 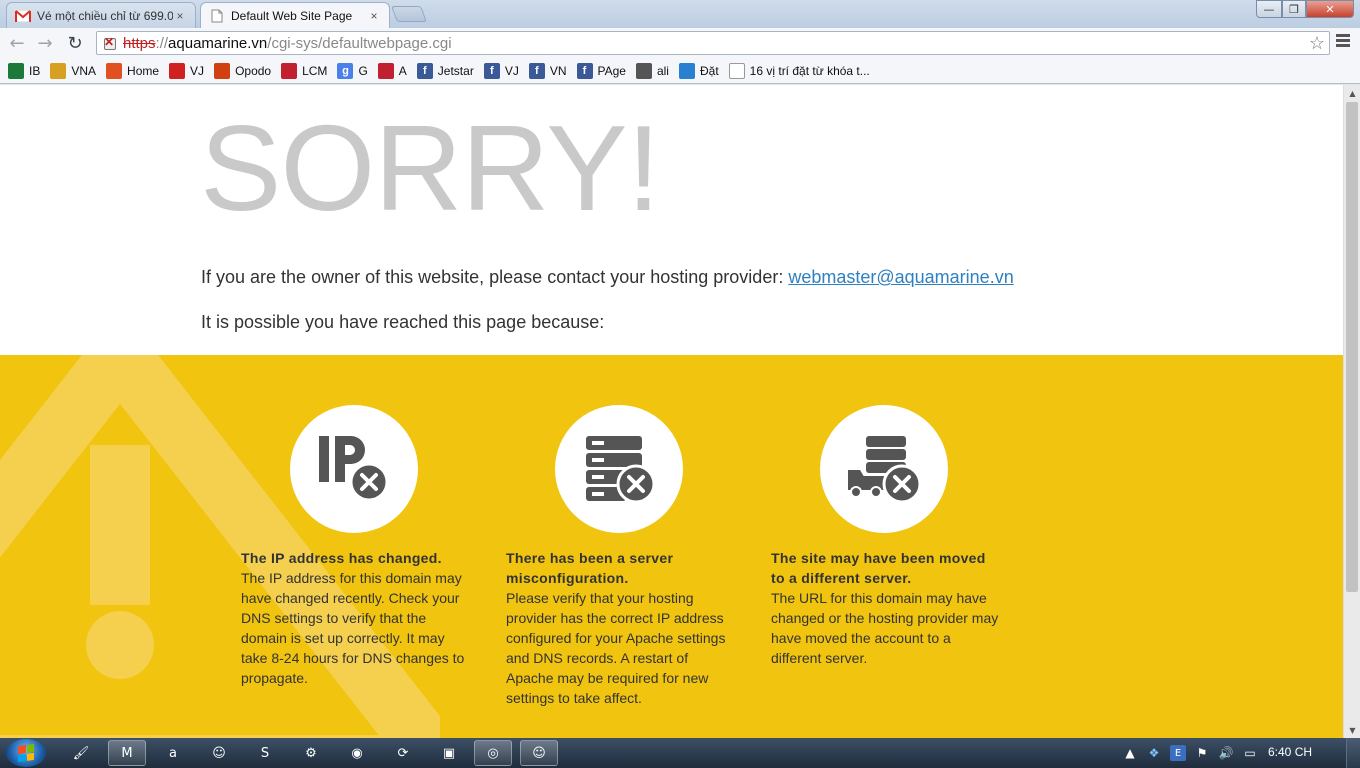 I want to click on page-title: SORRY!, so click(x=430, y=168).